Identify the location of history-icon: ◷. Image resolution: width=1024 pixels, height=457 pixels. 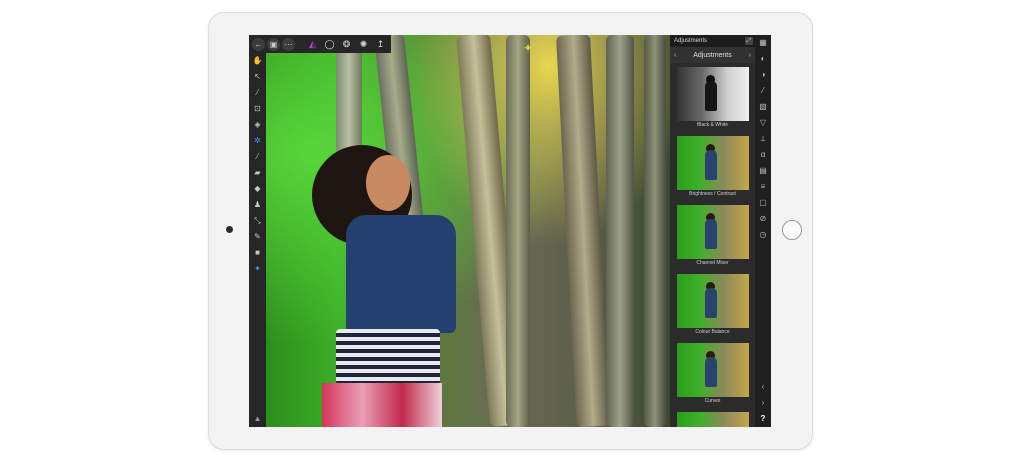
(763, 235).